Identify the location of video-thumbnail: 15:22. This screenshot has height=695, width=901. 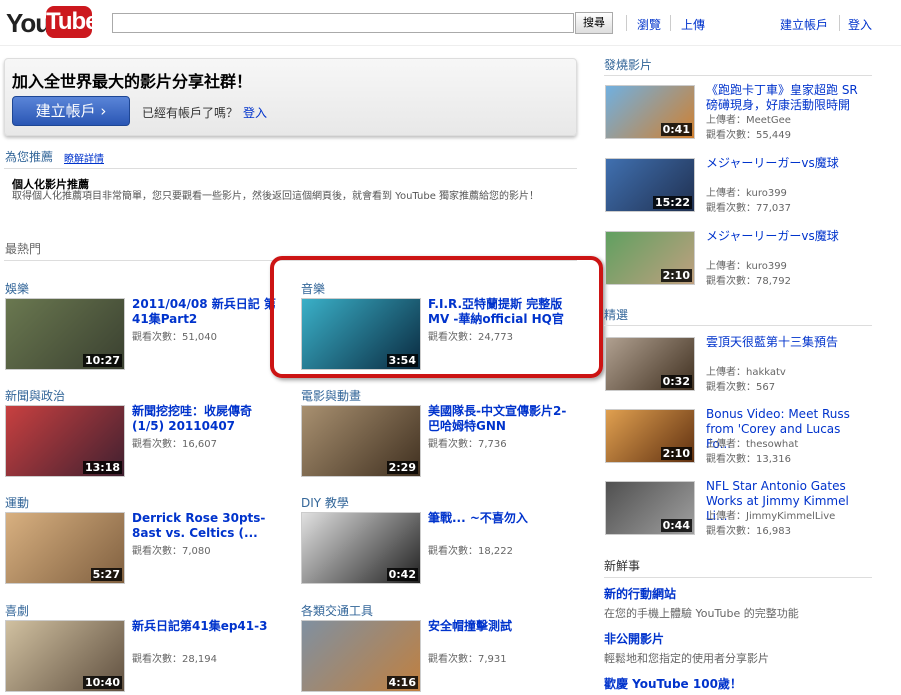
(650, 185).